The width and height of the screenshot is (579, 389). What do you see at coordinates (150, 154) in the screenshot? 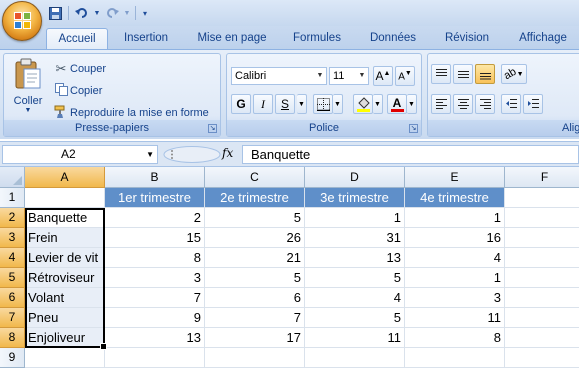
I see `name-box-dropdown-icon: ▼` at bounding box center [150, 154].